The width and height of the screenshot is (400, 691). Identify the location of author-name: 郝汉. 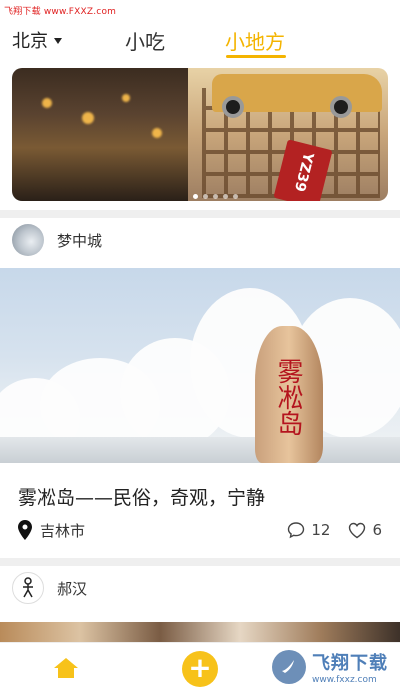
(72, 588).